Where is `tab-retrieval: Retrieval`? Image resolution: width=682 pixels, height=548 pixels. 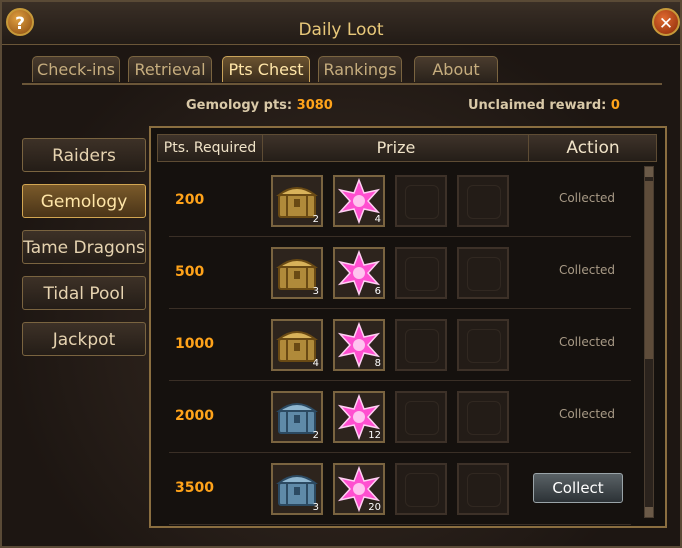 tab-retrieval: Retrieval is located at coordinates (170, 69).